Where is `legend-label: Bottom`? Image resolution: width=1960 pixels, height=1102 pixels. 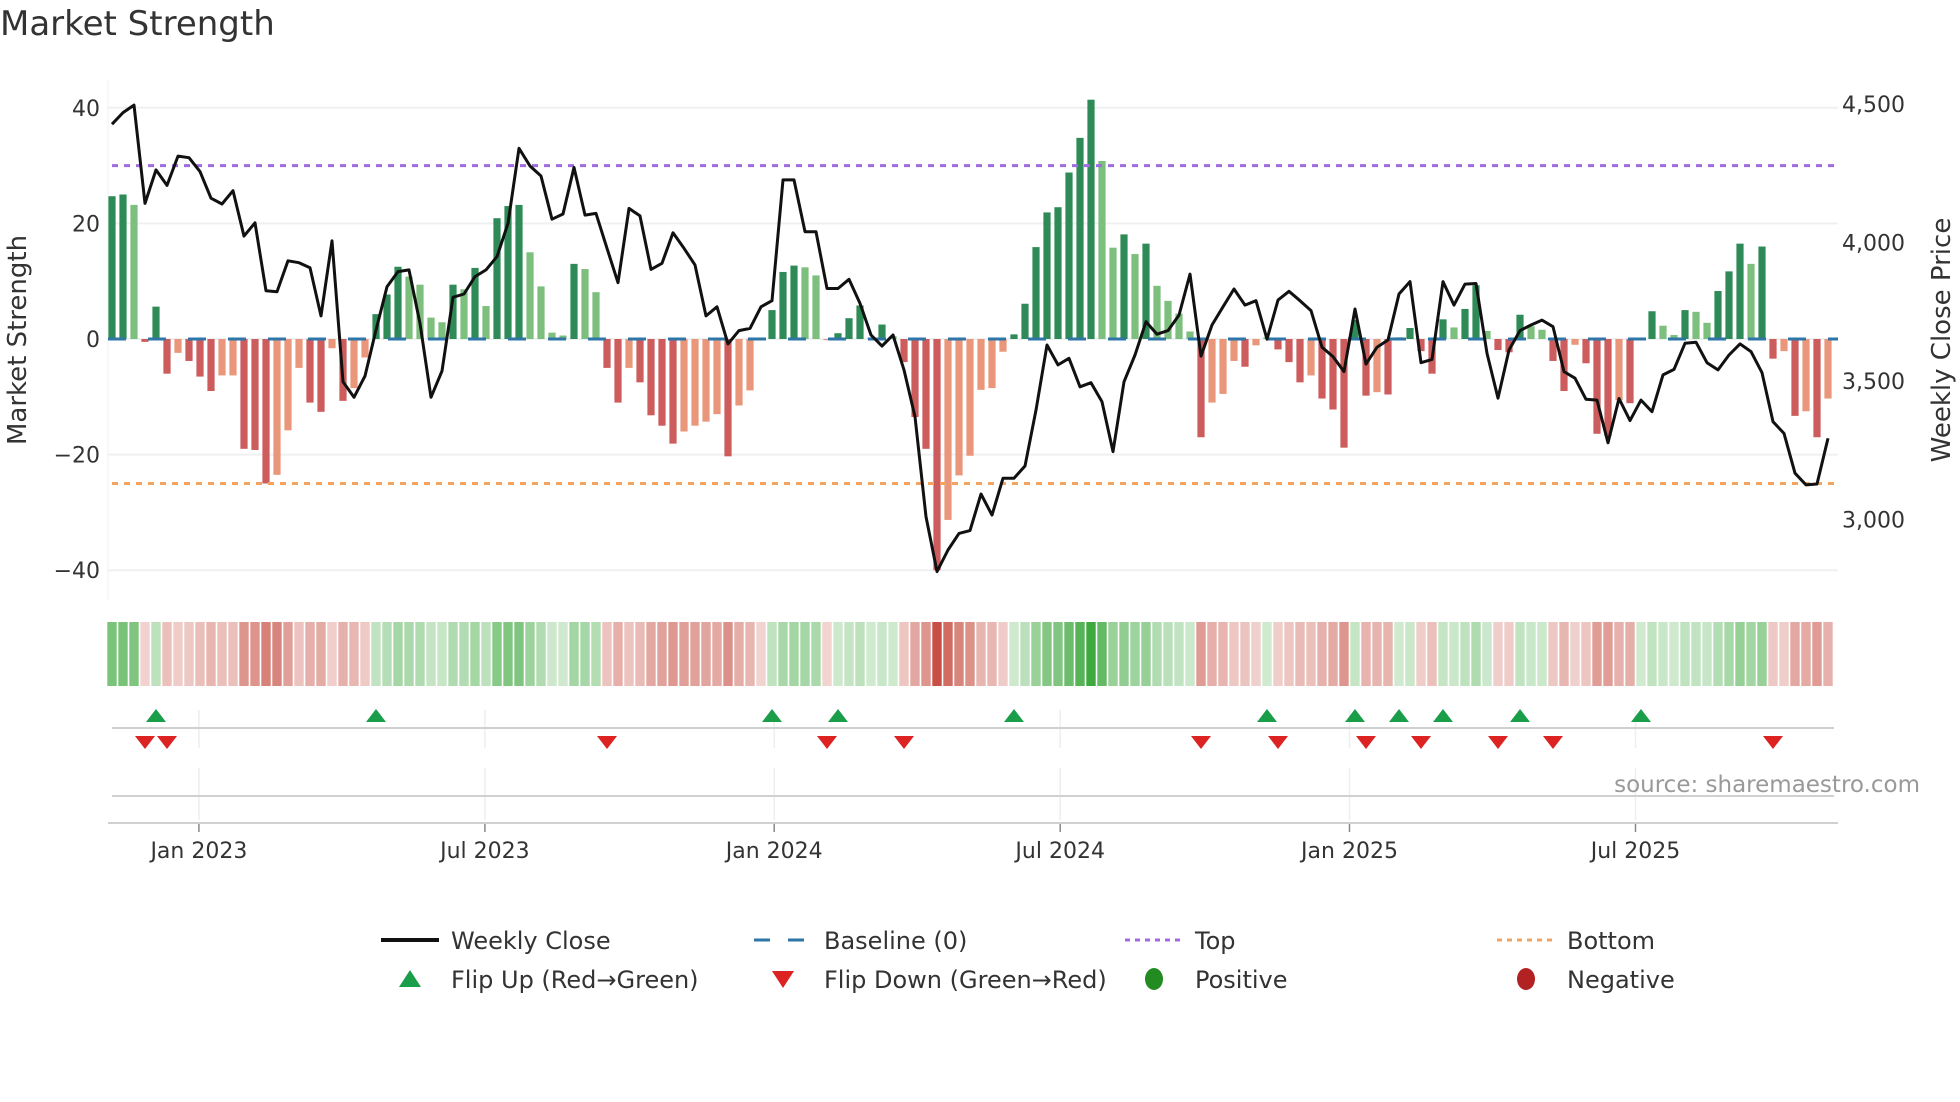
legend-label: Bottom is located at coordinates (1611, 941).